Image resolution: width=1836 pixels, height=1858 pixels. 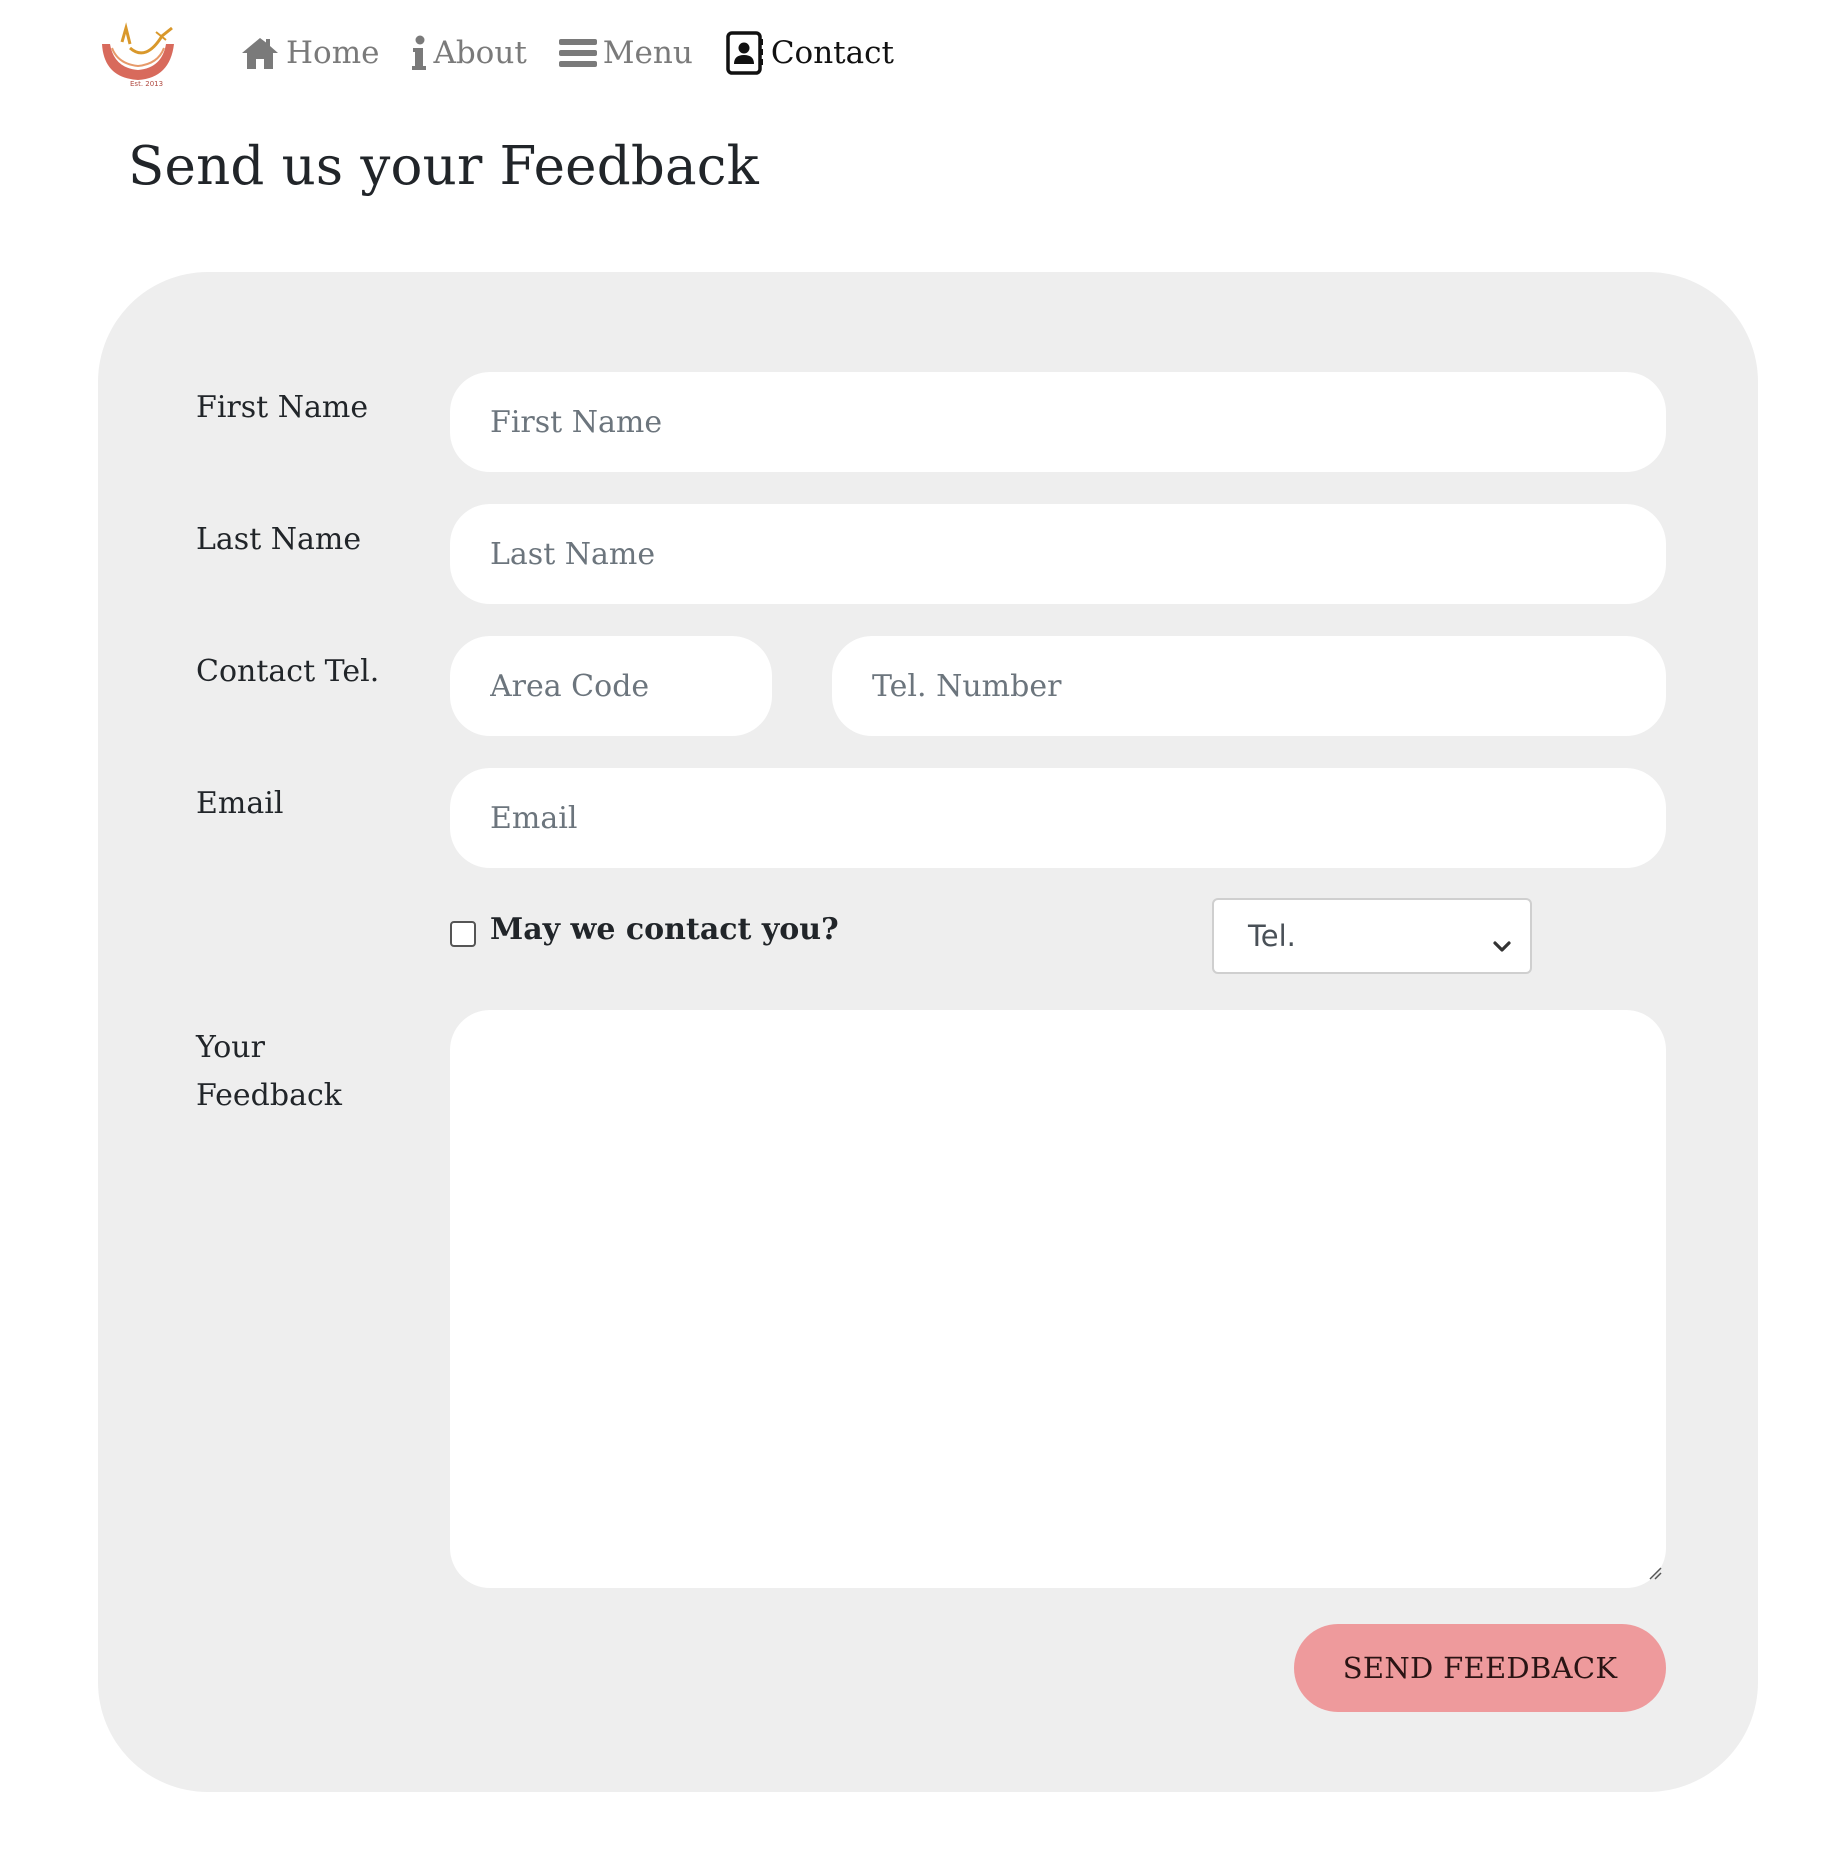 I want to click on contact-method-value: Tel., so click(x=1272, y=936).